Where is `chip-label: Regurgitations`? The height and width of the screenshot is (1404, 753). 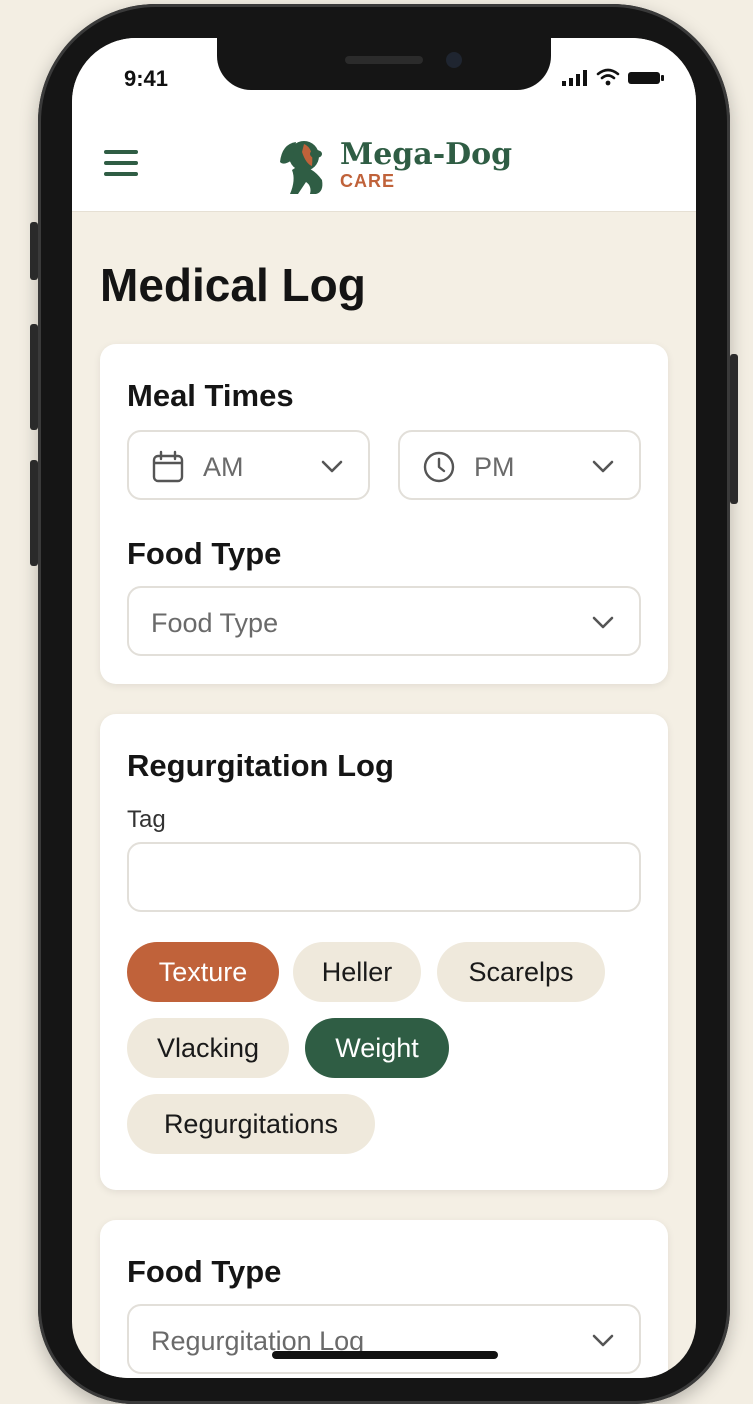 chip-label: Regurgitations is located at coordinates (251, 1123).